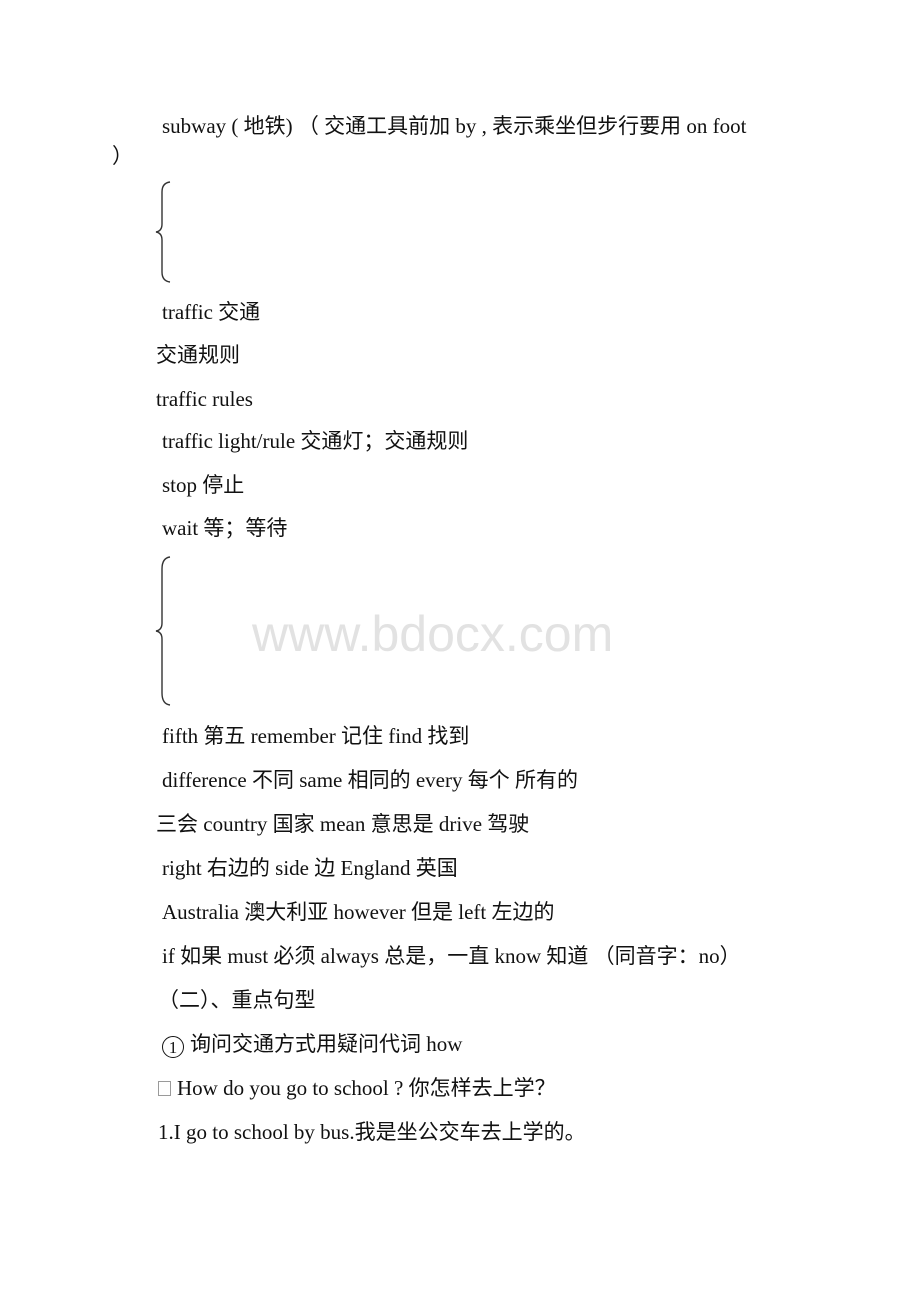 The height and width of the screenshot is (1302, 920). What do you see at coordinates (370, 780) in the screenshot?
I see `vocab-line-difference: difference 不同 same 相同的 every 每个 所有的` at bounding box center [370, 780].